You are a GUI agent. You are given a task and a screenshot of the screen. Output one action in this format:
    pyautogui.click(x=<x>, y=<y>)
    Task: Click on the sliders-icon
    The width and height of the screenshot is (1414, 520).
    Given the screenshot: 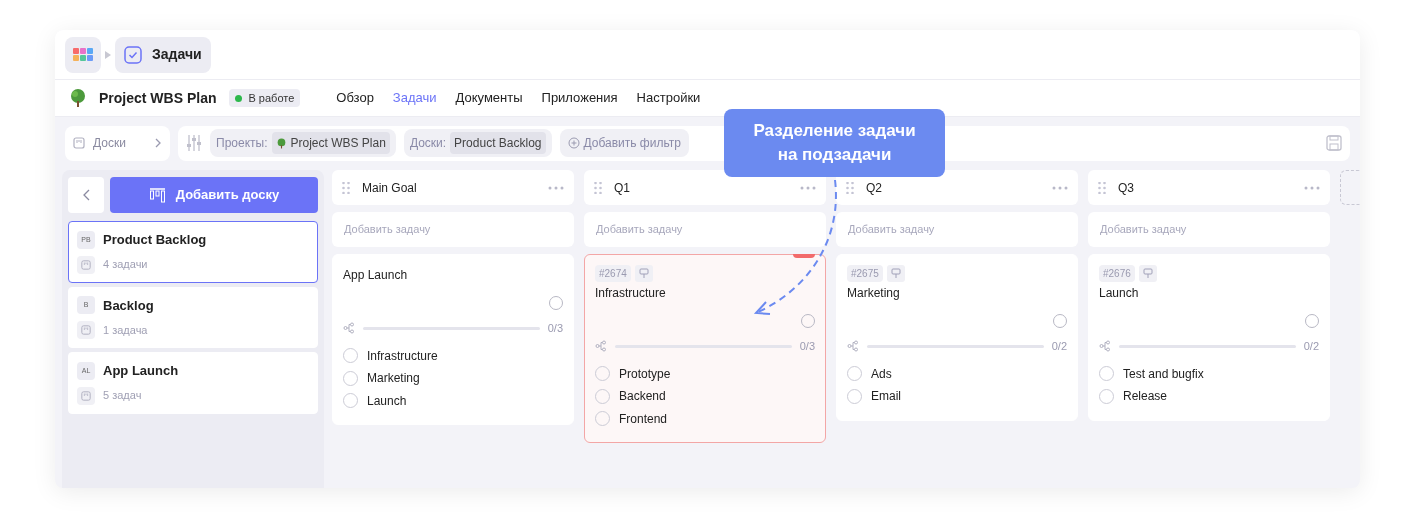 What is the action you would take?
    pyautogui.click(x=194, y=143)
    